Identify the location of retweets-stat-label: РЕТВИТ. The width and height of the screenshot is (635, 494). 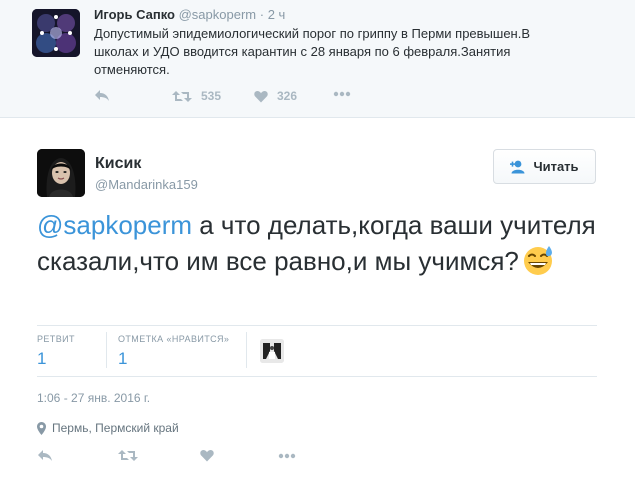
(56, 339).